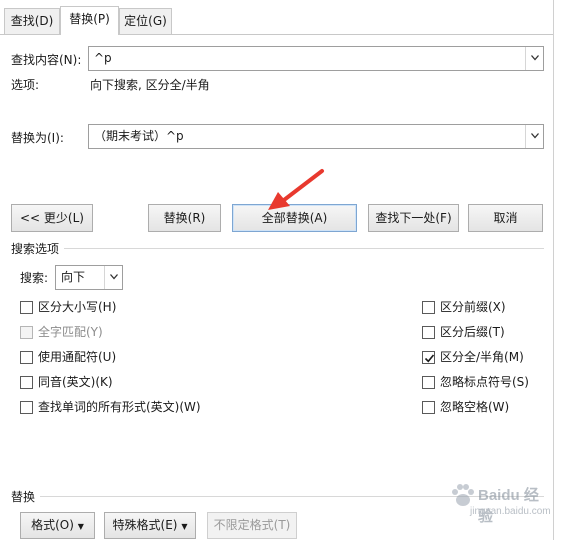 The width and height of the screenshot is (561, 540). Describe the element at coordinates (553, 270) in the screenshot. I see `dialog-right-edge` at that location.